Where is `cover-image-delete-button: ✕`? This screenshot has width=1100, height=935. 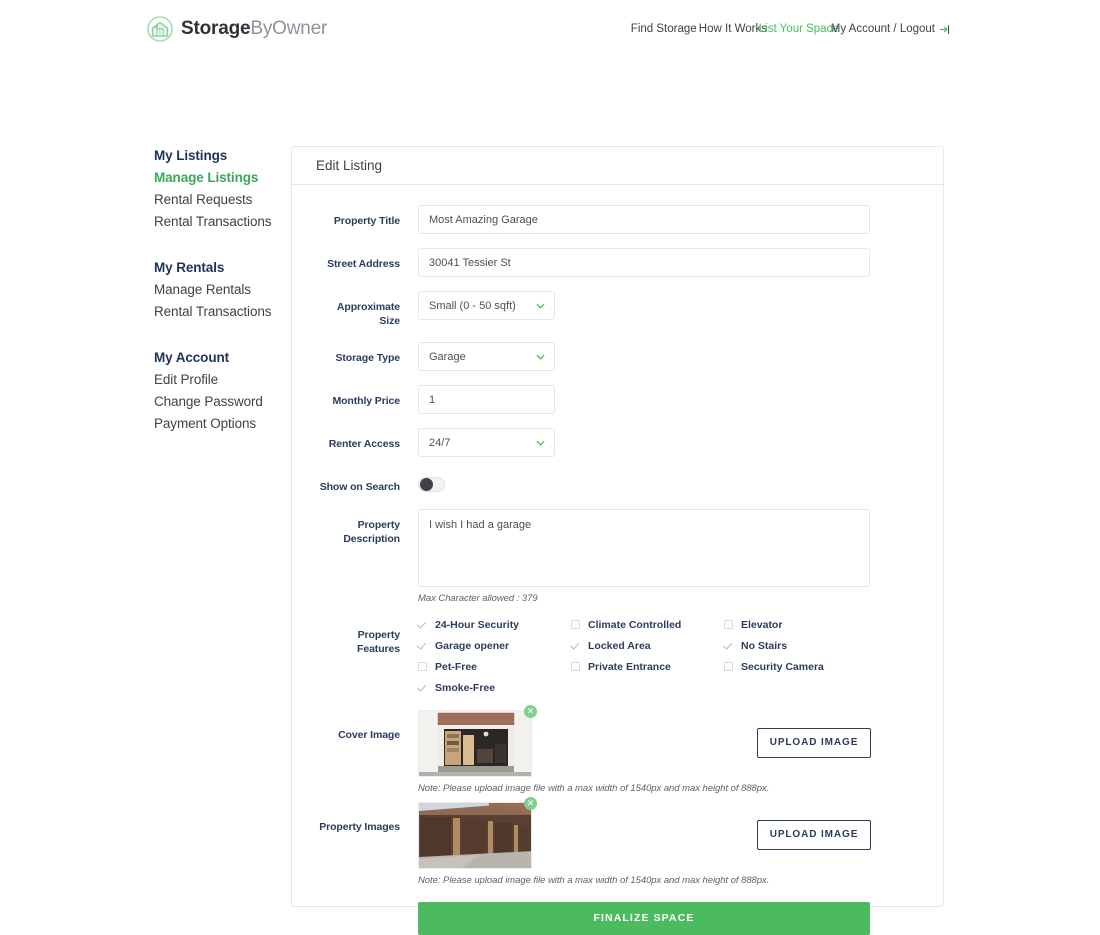 cover-image-delete-button: ✕ is located at coordinates (530, 711).